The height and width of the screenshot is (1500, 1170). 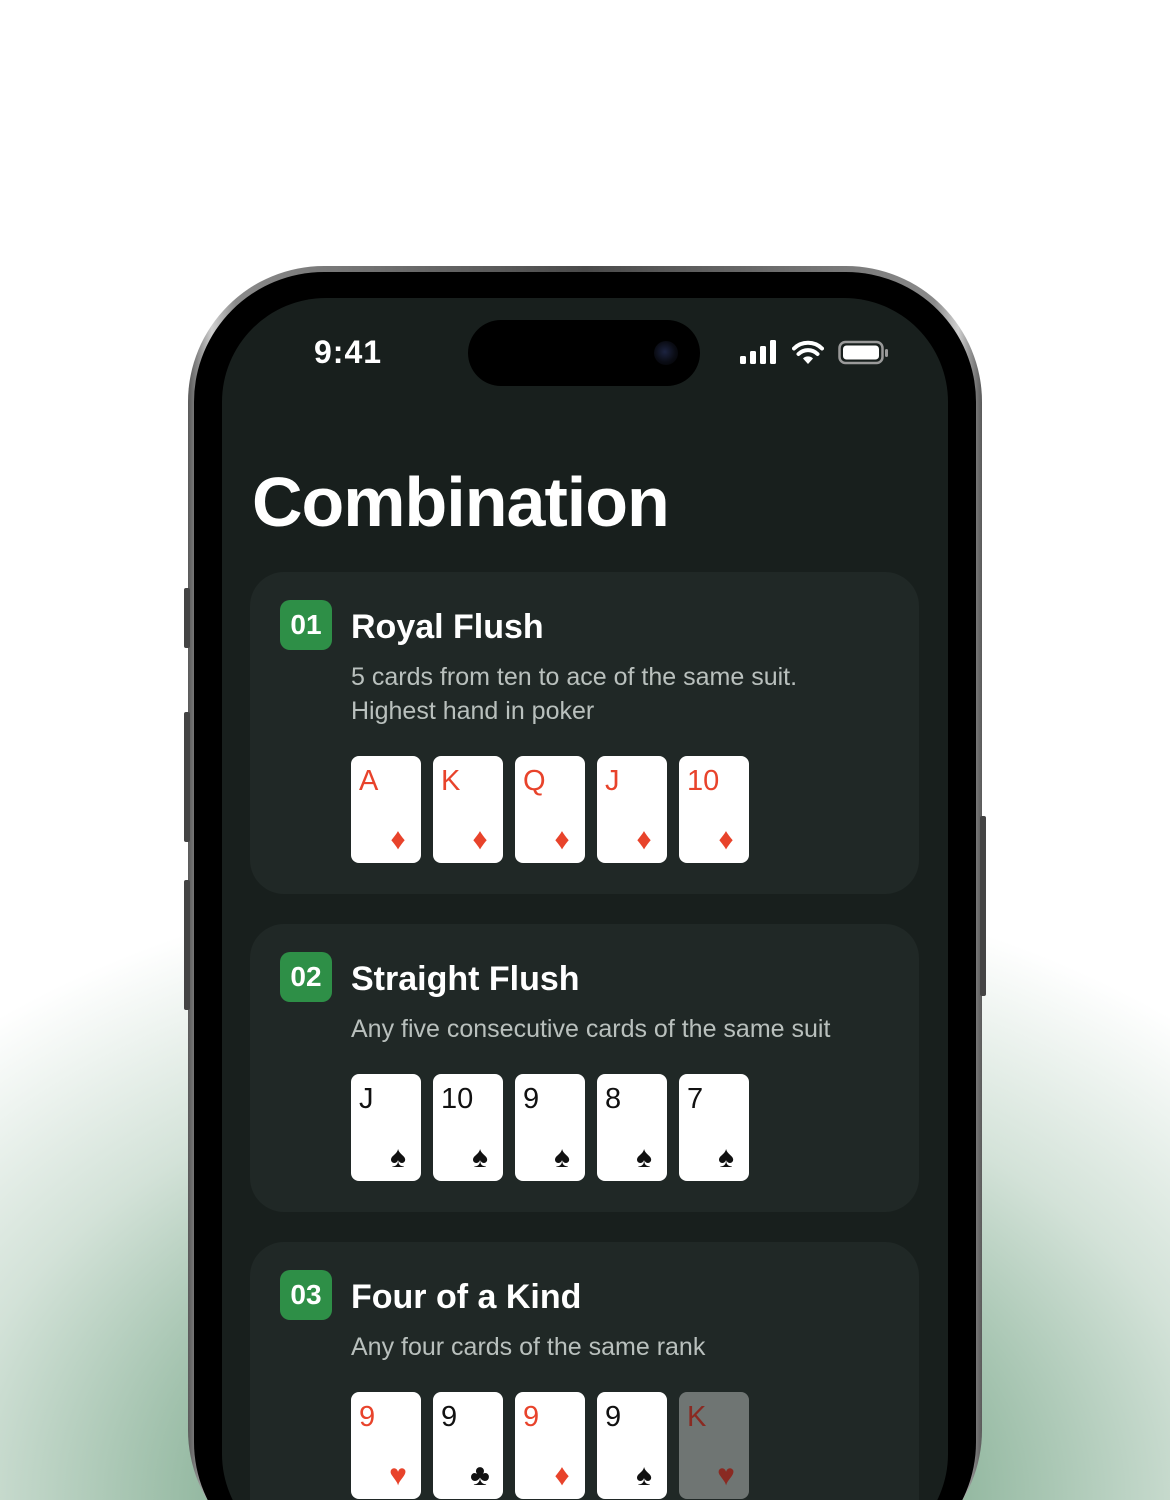 What do you see at coordinates (808, 352) in the screenshot?
I see `wifi-icon` at bounding box center [808, 352].